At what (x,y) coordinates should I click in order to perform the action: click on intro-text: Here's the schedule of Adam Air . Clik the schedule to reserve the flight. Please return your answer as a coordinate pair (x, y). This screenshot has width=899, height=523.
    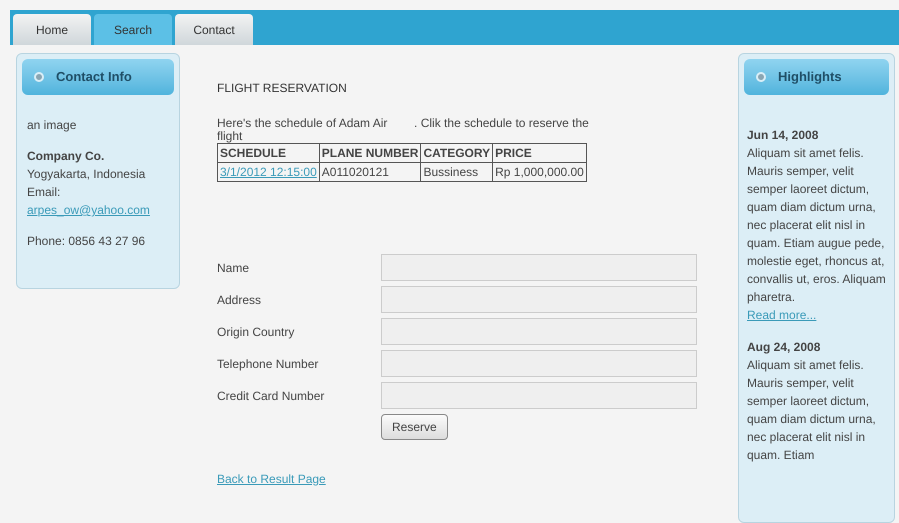
    Looking at the image, I should click on (403, 130).